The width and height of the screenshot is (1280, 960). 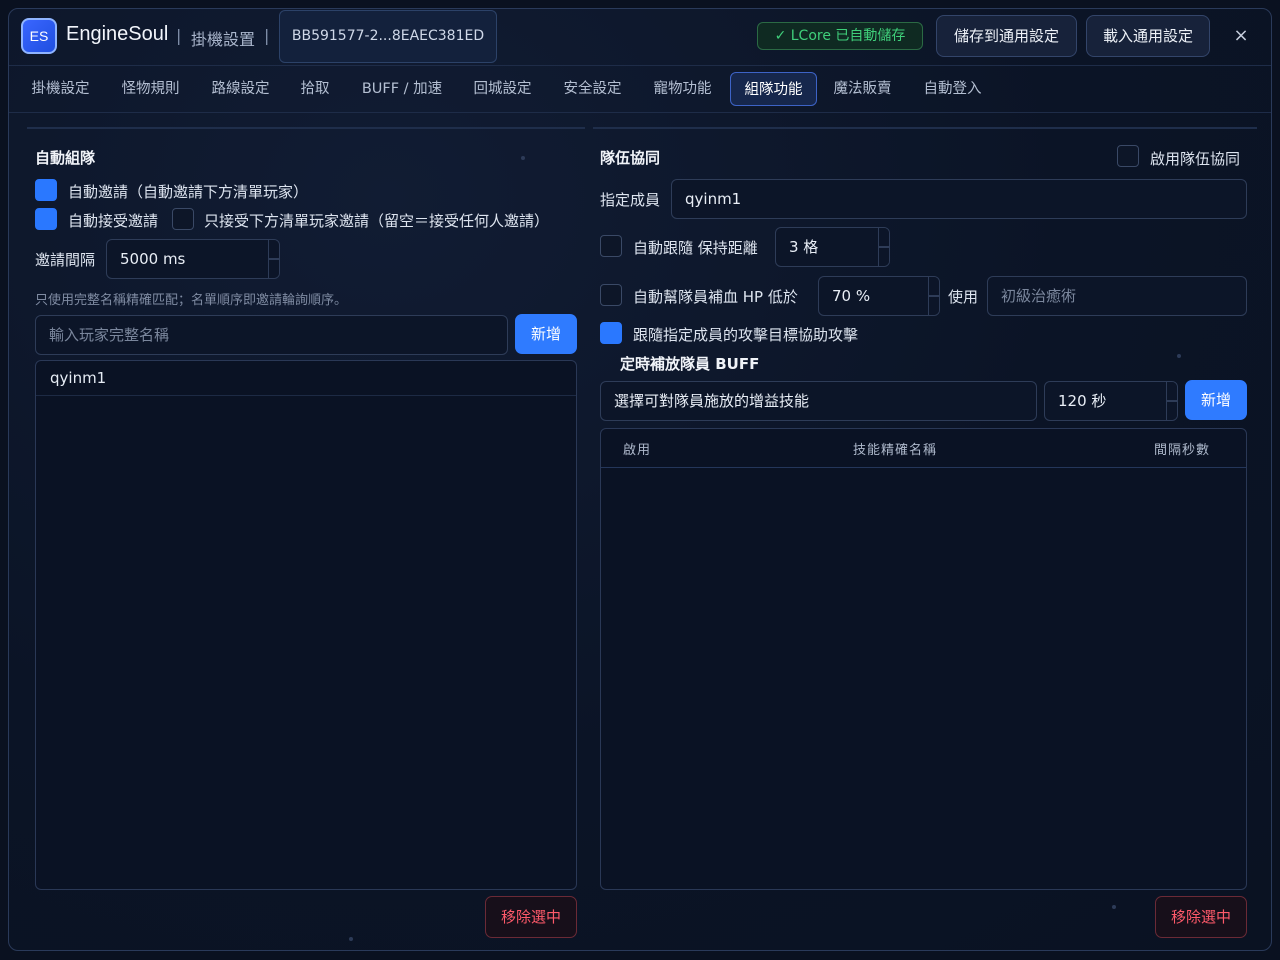 I want to click on auto-accept-label: 自動接受邀請, so click(x=113, y=221).